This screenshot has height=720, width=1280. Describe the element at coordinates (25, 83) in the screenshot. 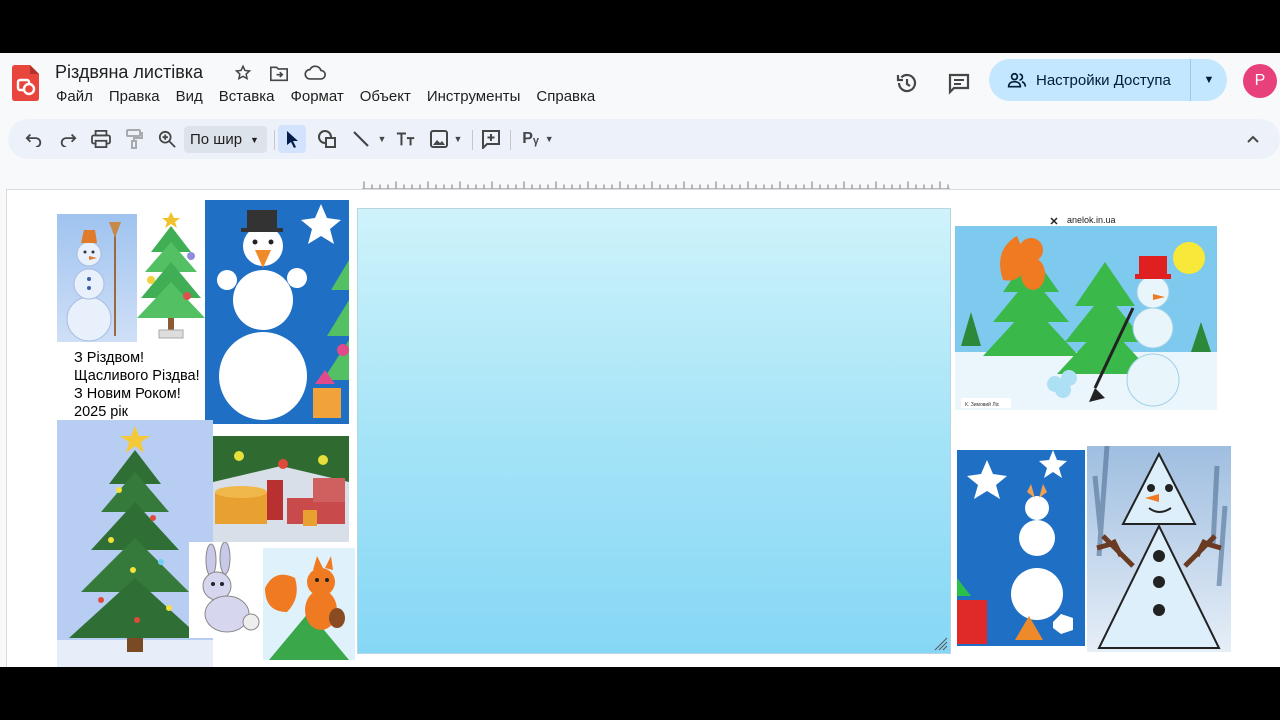

I see `slides-logo-icon` at that location.